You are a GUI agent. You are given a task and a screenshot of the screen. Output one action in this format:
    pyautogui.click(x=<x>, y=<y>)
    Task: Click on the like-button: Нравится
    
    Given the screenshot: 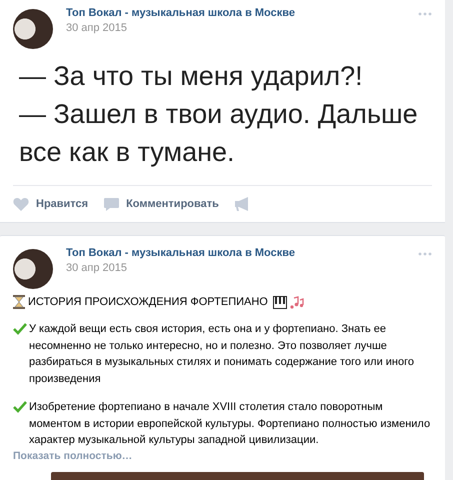 What is the action you would take?
    pyautogui.click(x=50, y=204)
    